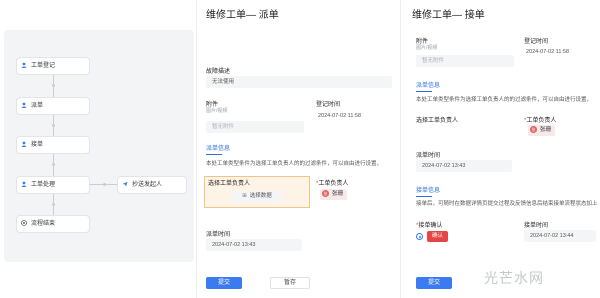 The height and width of the screenshot is (298, 600). What do you see at coordinates (290, 283) in the screenshot?
I see `save-draft-button: 暂存` at bounding box center [290, 283].